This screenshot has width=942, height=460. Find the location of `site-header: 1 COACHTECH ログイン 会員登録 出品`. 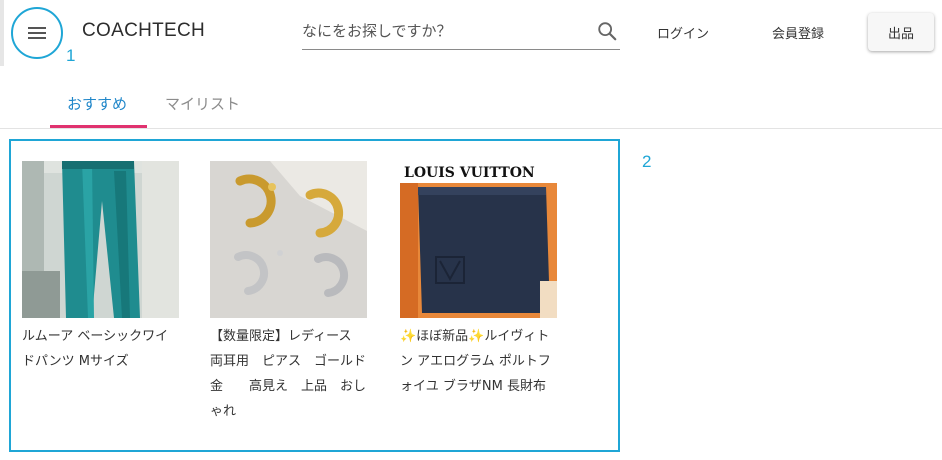

site-header: 1 COACHTECH ログイン 会員登録 出品 is located at coordinates (471, 33).